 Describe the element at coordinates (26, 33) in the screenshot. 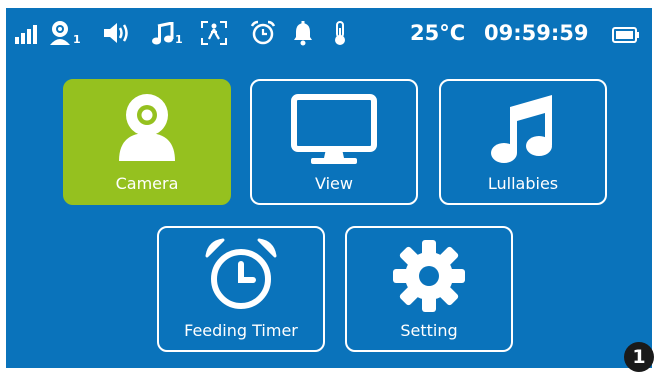

I see `signal-icon` at that location.